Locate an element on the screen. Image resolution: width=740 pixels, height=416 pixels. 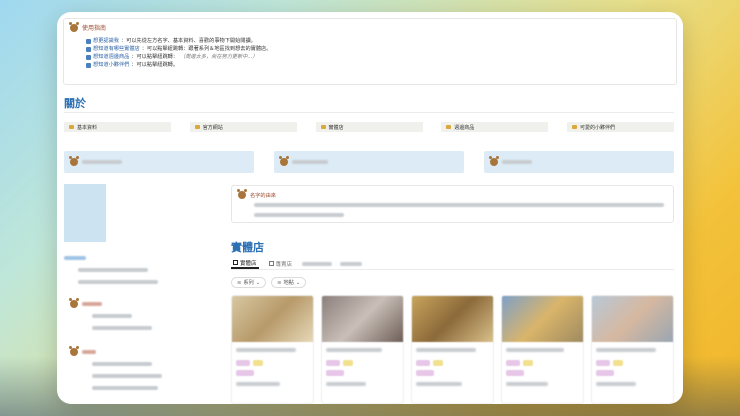
guide-note: （周邊太多，尚在努力更新中...） is located at coordinates (219, 57).